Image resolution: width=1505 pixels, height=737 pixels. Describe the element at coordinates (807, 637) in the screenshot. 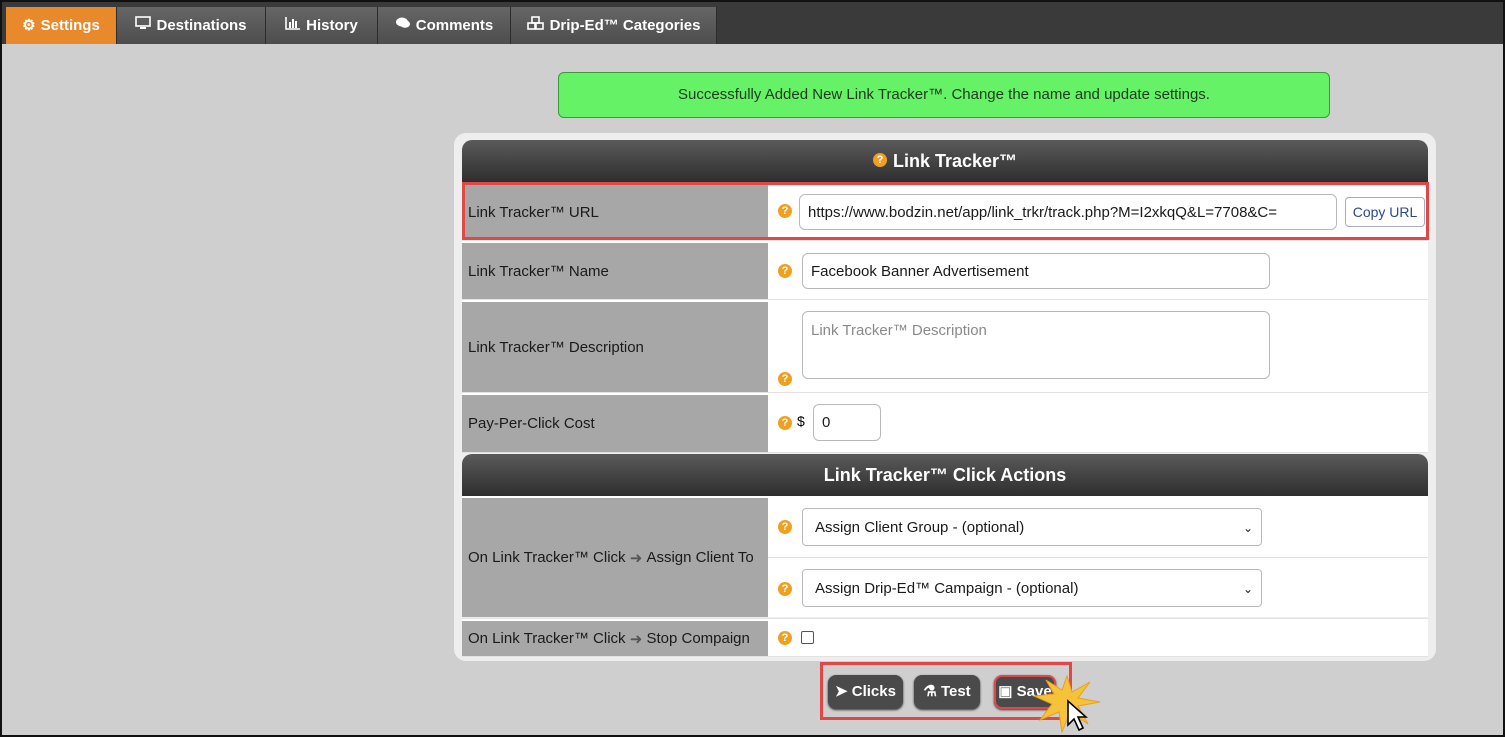

I see `stop-campaign-checkbox` at that location.